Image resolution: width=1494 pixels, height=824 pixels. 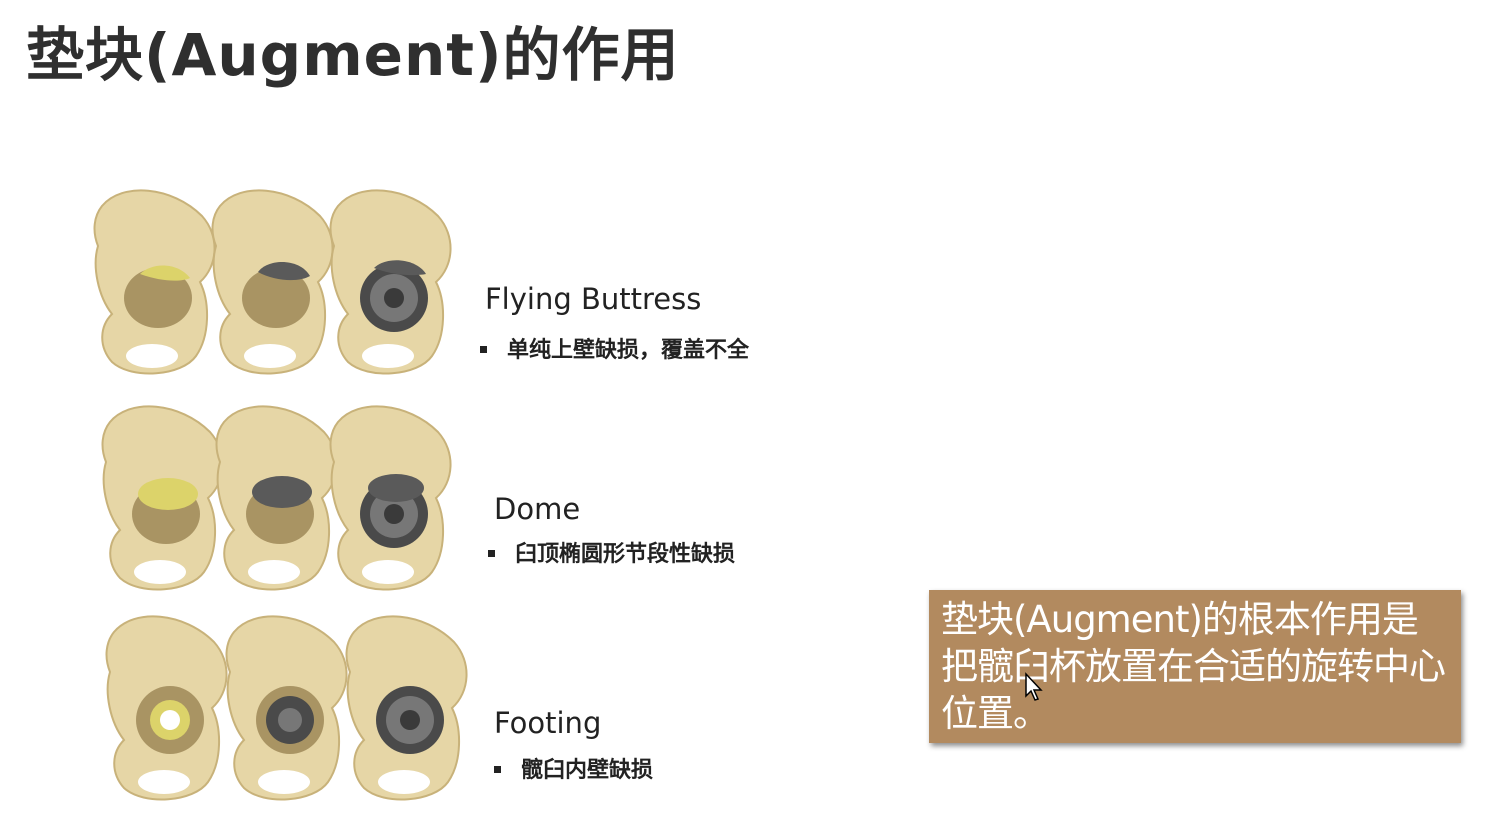 I want to click on augment-row-dome: Dome 臼顶椭圆形节段性缺损, so click(x=450, y=502).